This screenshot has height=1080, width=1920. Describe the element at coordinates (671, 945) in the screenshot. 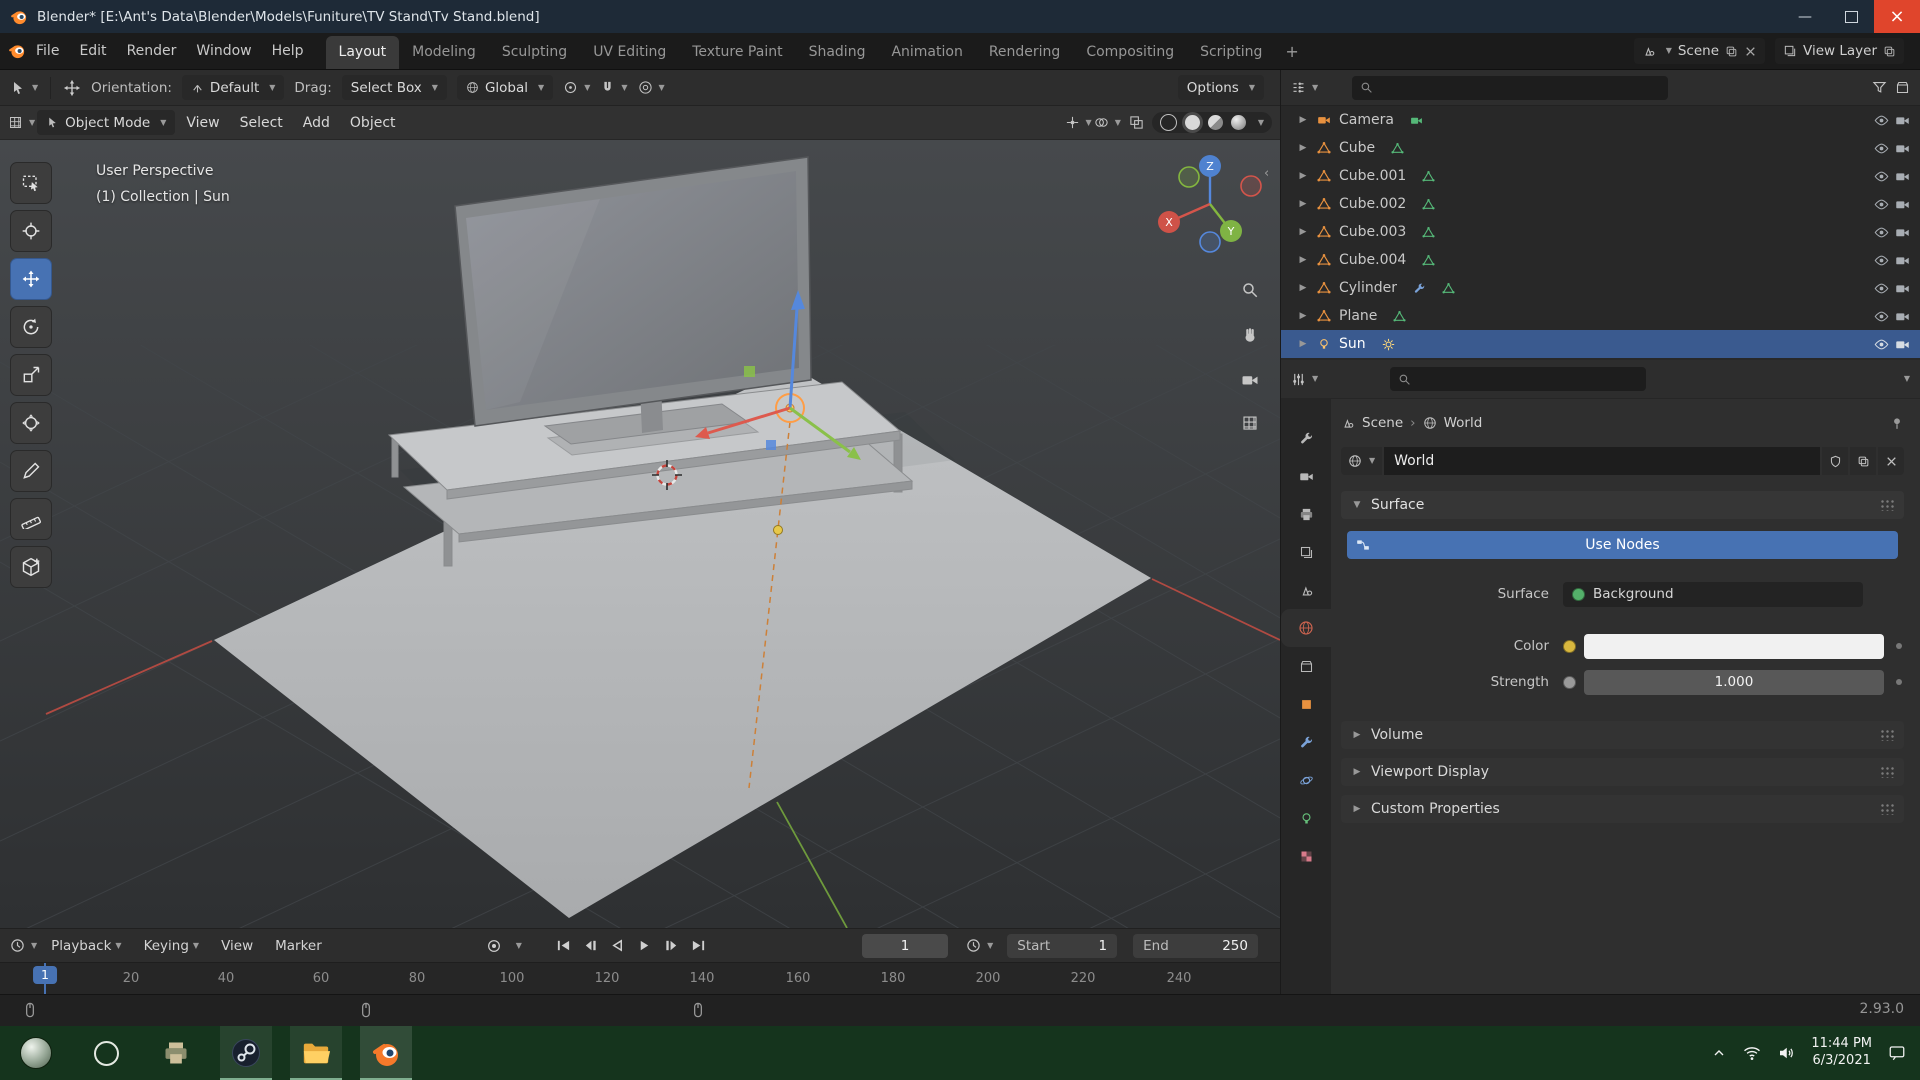

I see `next-keyframe-button` at that location.